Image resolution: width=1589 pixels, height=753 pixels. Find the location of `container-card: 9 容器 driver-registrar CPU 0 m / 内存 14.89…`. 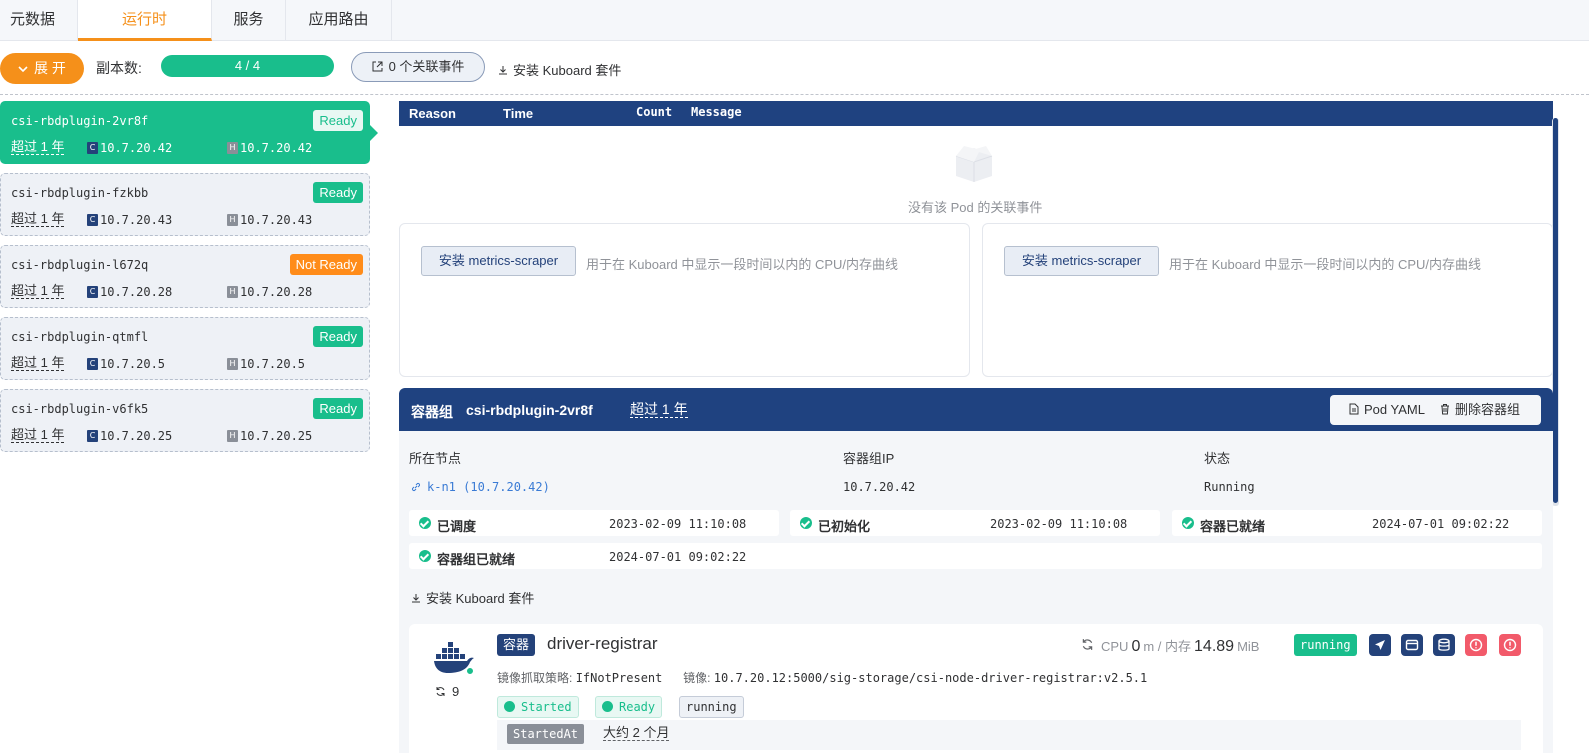

container-card: 9 容器 driver-registrar CPU 0 m / 内存 14.89… is located at coordinates (976, 688).